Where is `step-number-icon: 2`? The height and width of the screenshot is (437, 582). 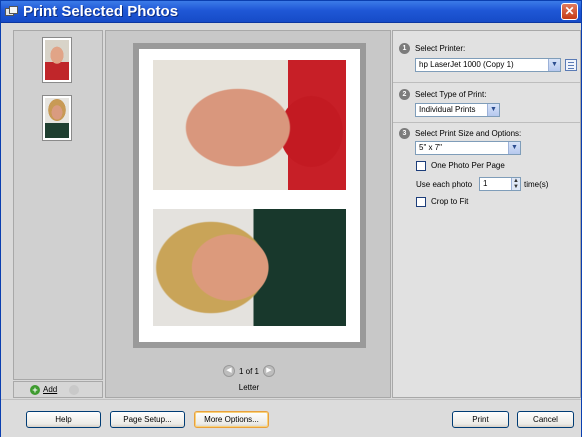 step-number-icon: 2 is located at coordinates (404, 94).